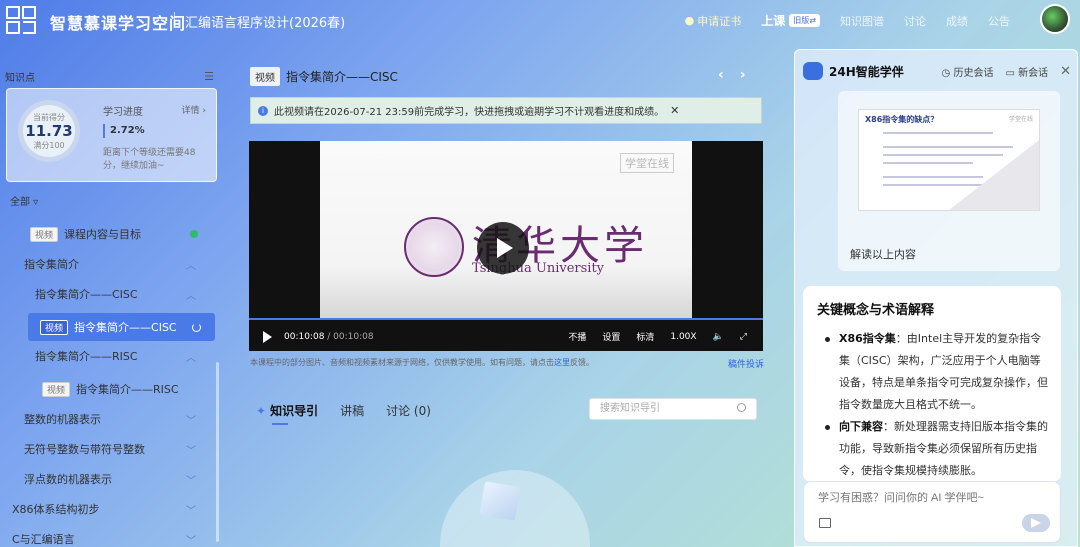 Image resolution: width=1080 pixels, height=547 pixels. Describe the element at coordinates (915, 21) in the screenshot. I see `nav-discussion: 讨论` at that location.